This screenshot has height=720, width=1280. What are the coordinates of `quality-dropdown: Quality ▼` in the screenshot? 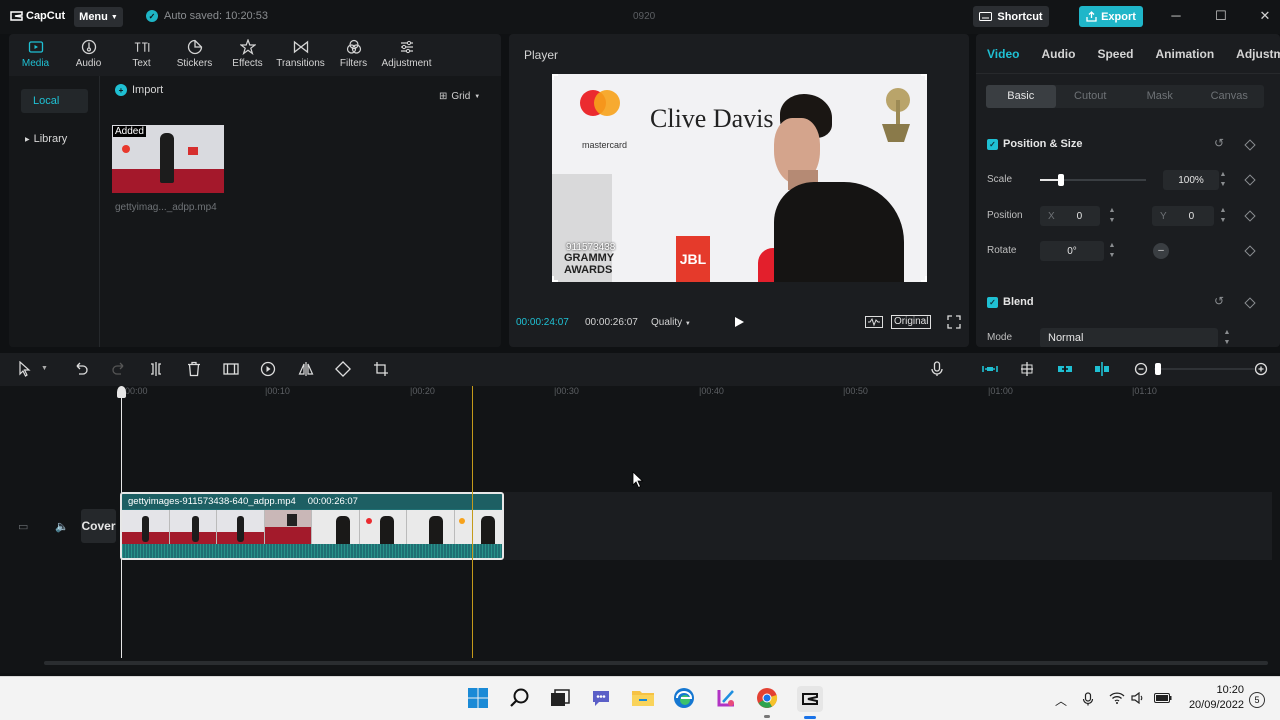 It's located at (671, 322).